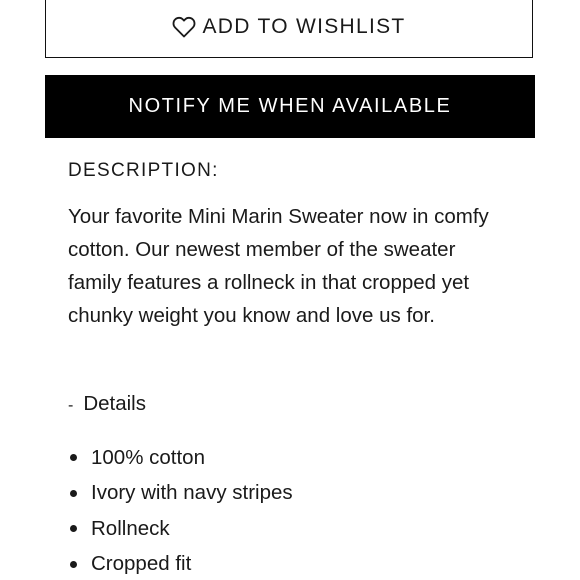  What do you see at coordinates (180, 529) in the screenshot?
I see `list-item: Rollneck` at bounding box center [180, 529].